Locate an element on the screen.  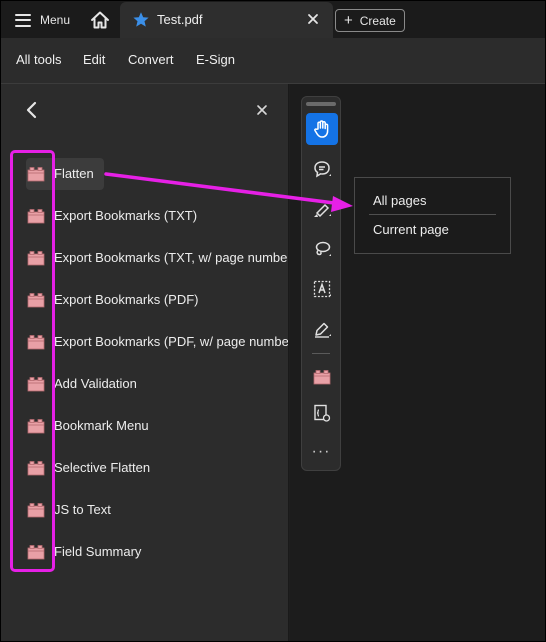
tool-item: Bookmark Menu is located at coordinates (156, 426).